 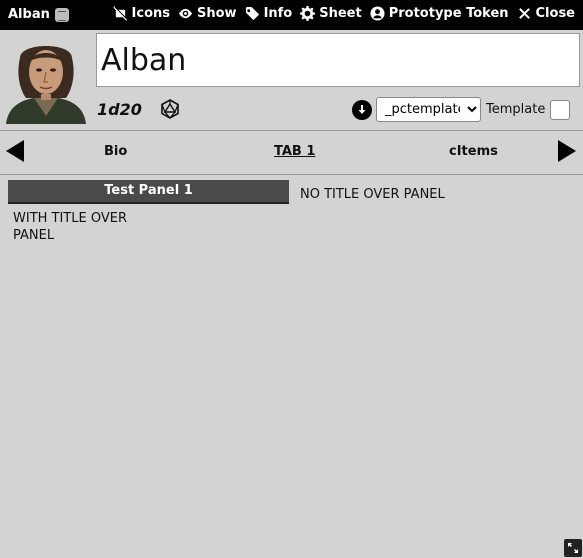 I want to click on window-title: Alban, so click(x=29, y=14).